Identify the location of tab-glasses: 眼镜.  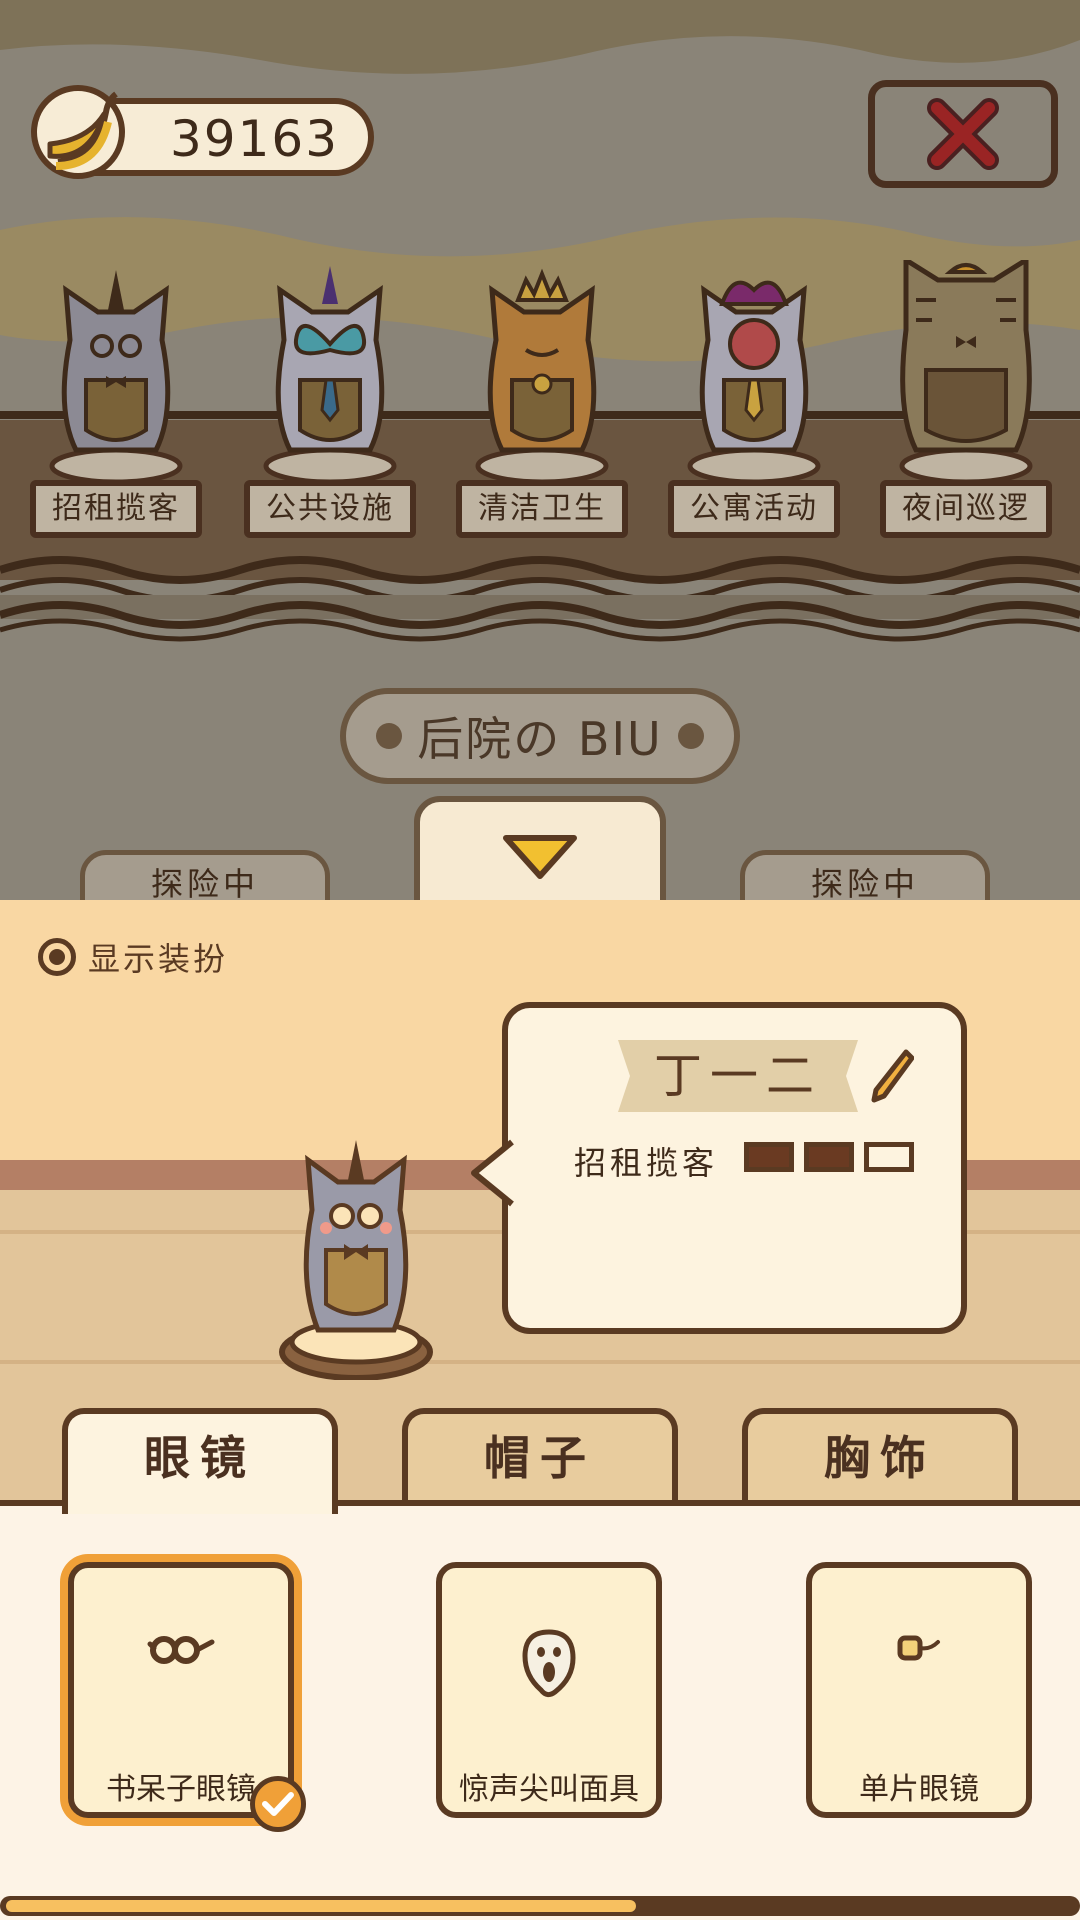
(200, 1461).